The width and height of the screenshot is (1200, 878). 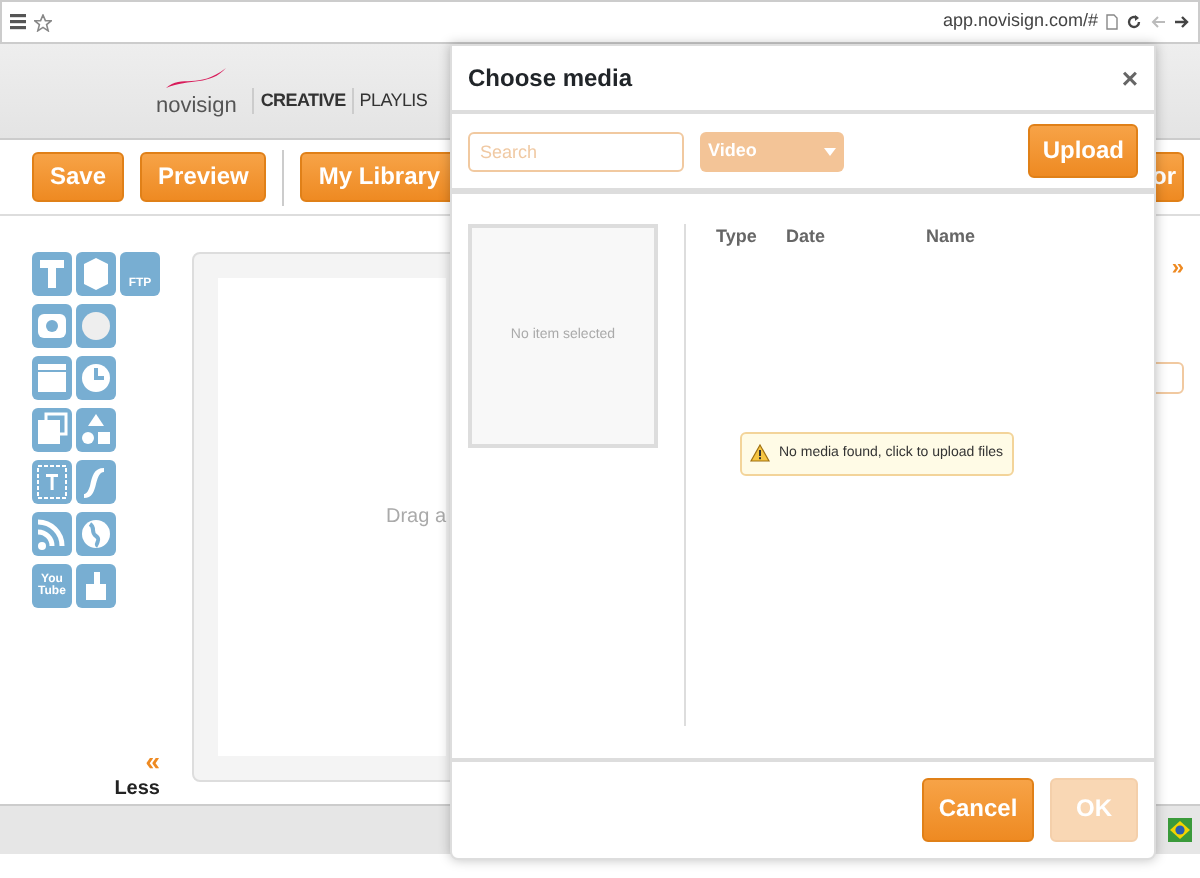 What do you see at coordinates (1180, 830) in the screenshot?
I see `flag-icon` at bounding box center [1180, 830].